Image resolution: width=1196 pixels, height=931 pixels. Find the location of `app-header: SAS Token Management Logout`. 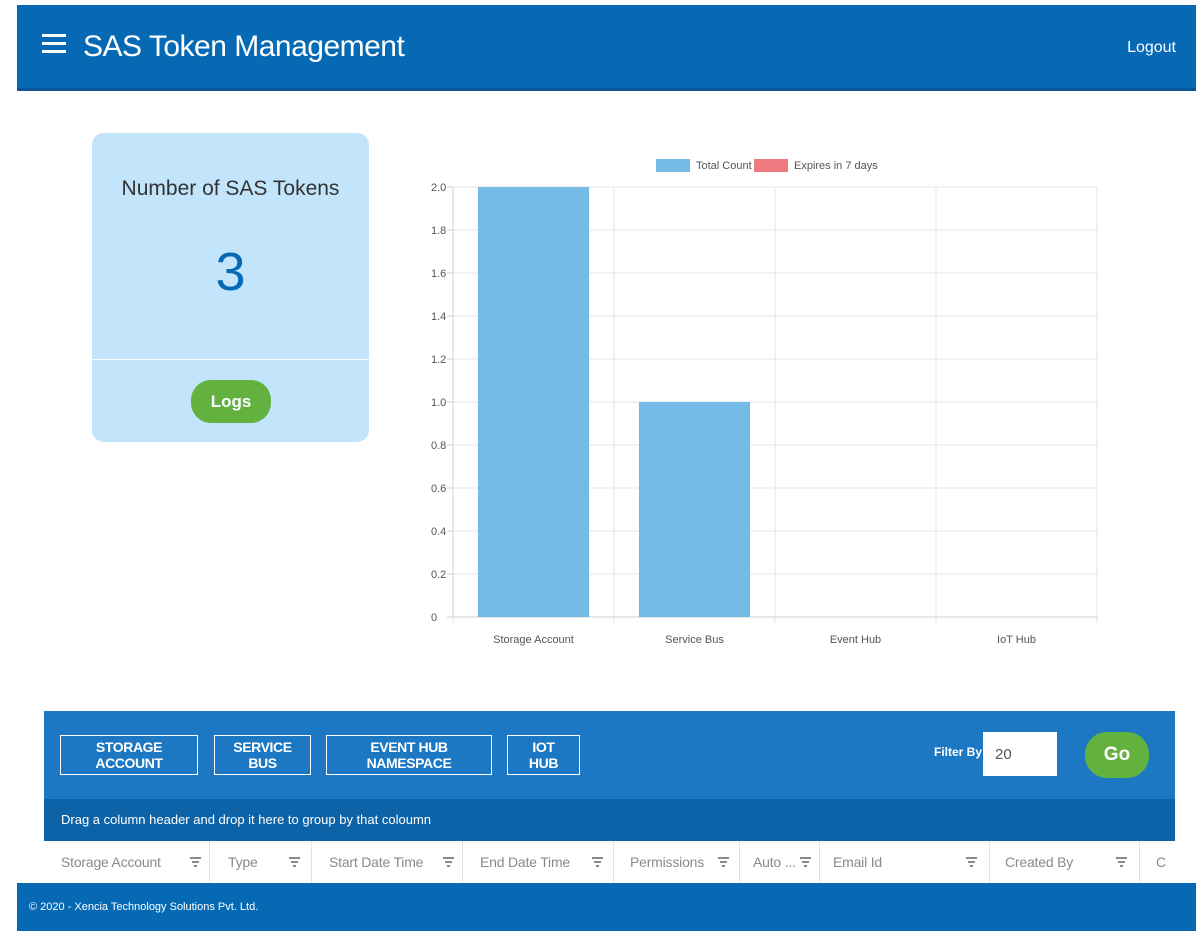

app-header: SAS Token Management Logout is located at coordinates (606, 48).